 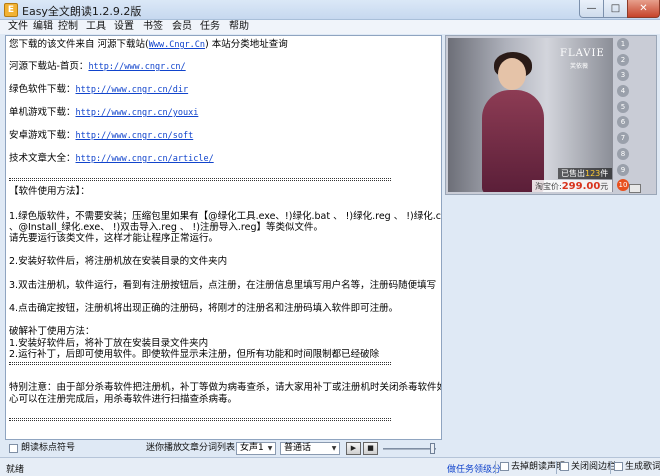 What do you see at coordinates (42, 112) in the screenshot?
I see `link-label: 单机游戏下载：` at bounding box center [42, 112].